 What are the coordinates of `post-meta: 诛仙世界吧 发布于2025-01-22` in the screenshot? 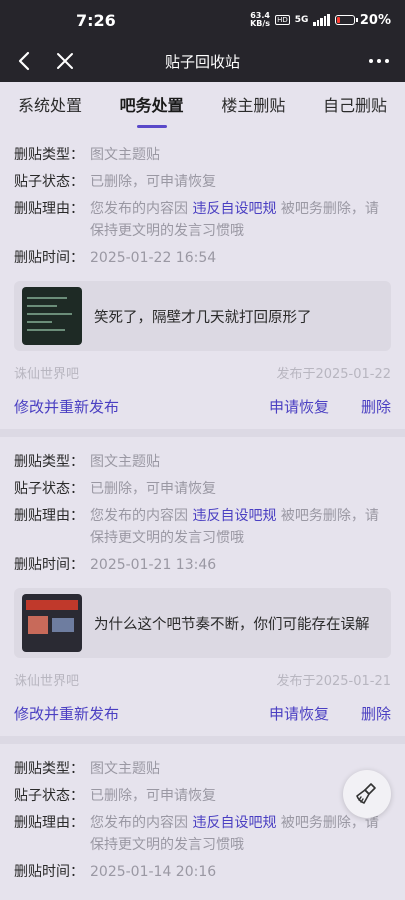 It's located at (202, 372).